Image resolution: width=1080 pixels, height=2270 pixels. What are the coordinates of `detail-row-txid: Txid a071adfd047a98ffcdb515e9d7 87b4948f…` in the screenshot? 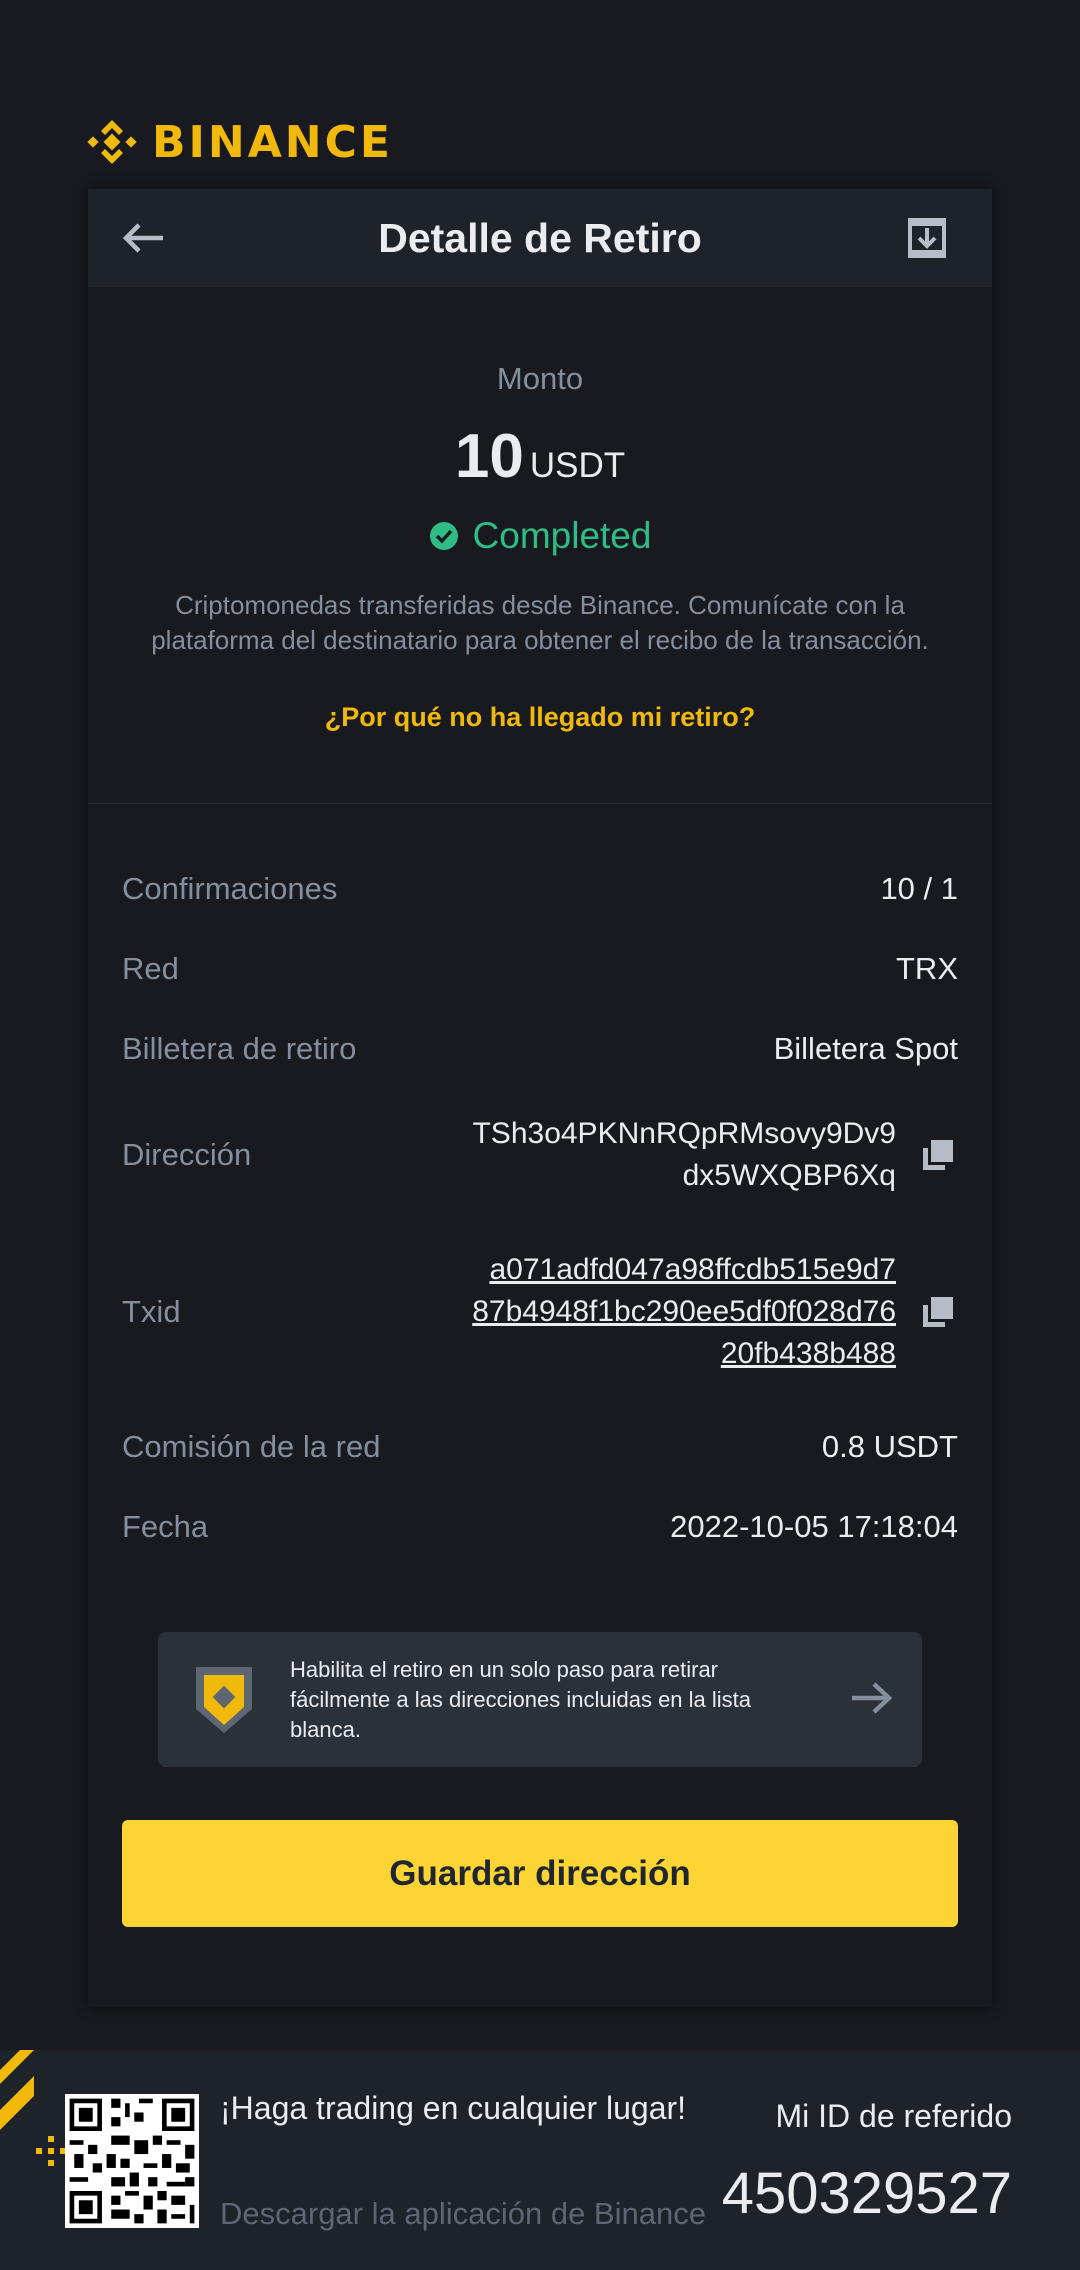 It's located at (540, 1312).